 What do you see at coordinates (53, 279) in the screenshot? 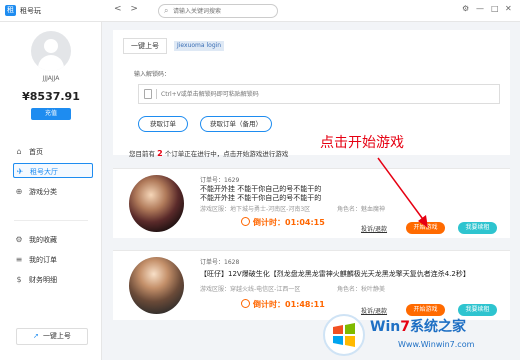
I see `sidebar-item-finance: $ 财务明细` at bounding box center [53, 279].